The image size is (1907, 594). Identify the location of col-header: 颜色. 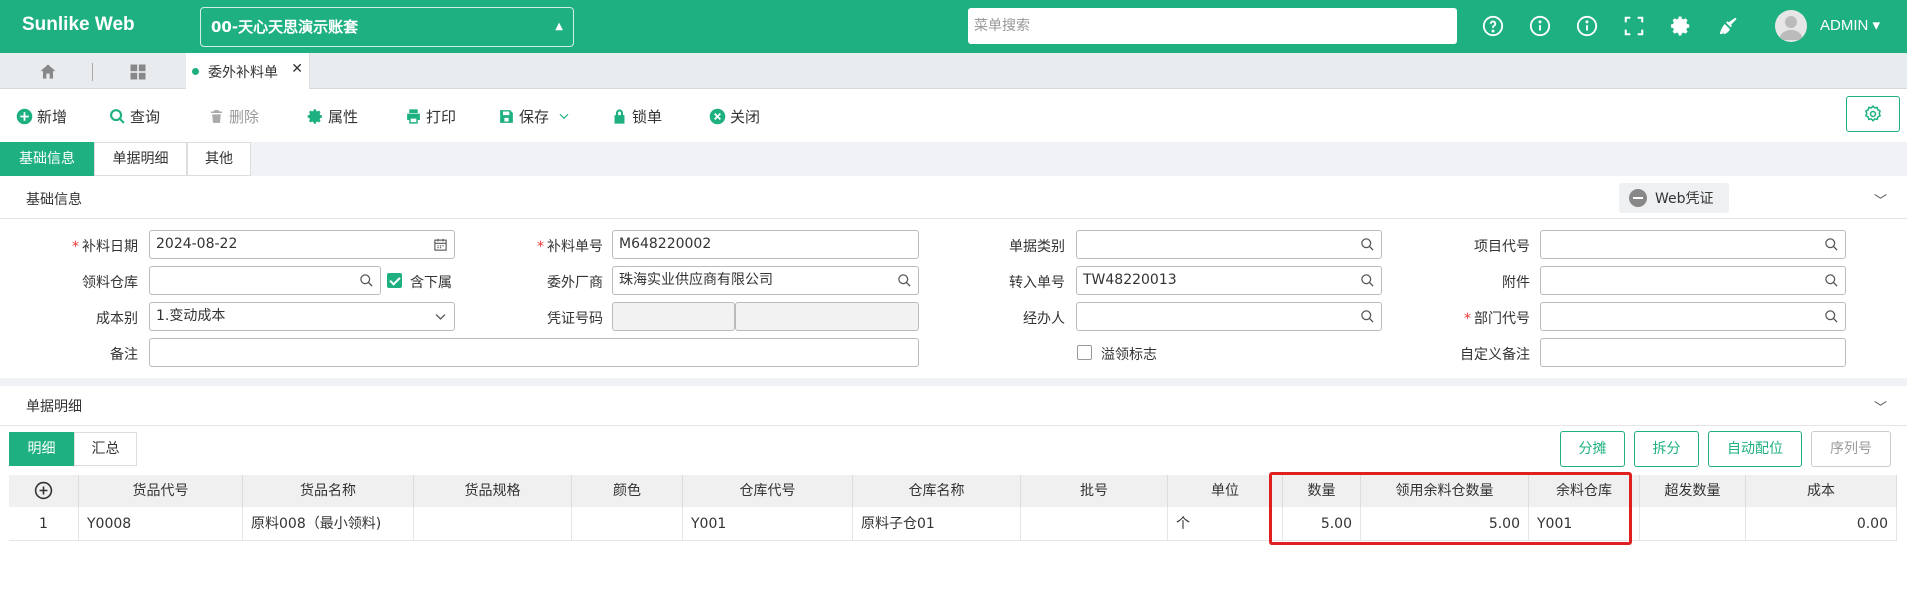
(627, 491).